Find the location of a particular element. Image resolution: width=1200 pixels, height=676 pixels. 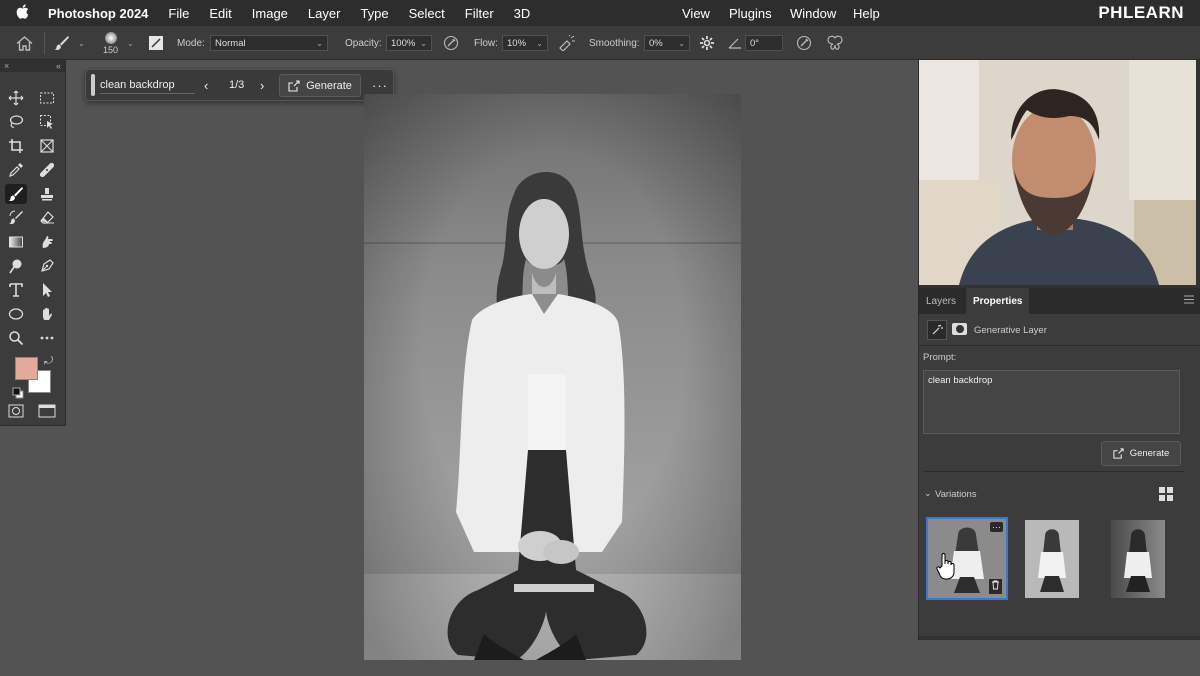

generate-button: Generate is located at coordinates (320, 85).